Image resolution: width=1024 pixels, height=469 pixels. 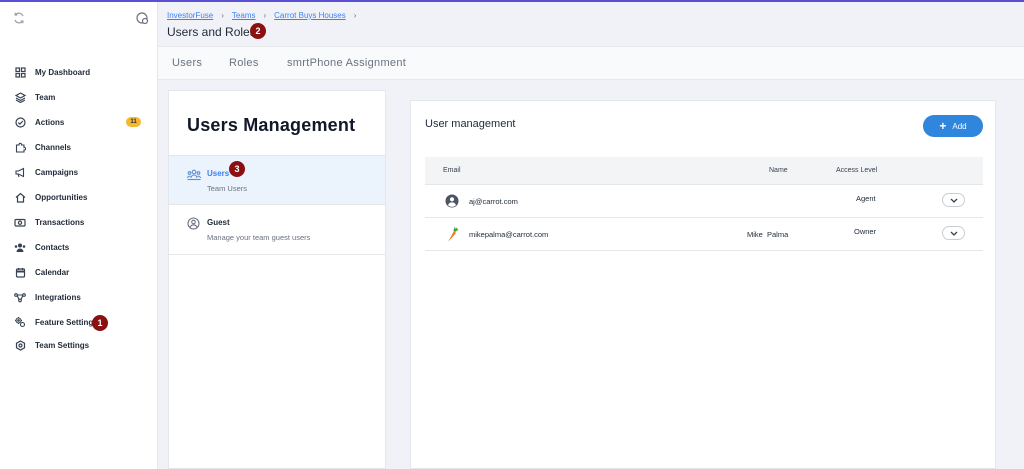 What do you see at coordinates (227, 188) in the screenshot?
I see `management-item-subtitle: Team Users` at bounding box center [227, 188].